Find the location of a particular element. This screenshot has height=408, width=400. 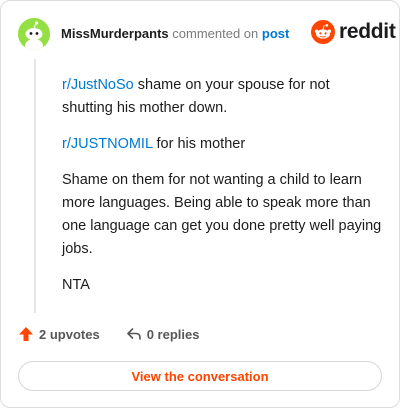

user-avatar is located at coordinates (34, 34).